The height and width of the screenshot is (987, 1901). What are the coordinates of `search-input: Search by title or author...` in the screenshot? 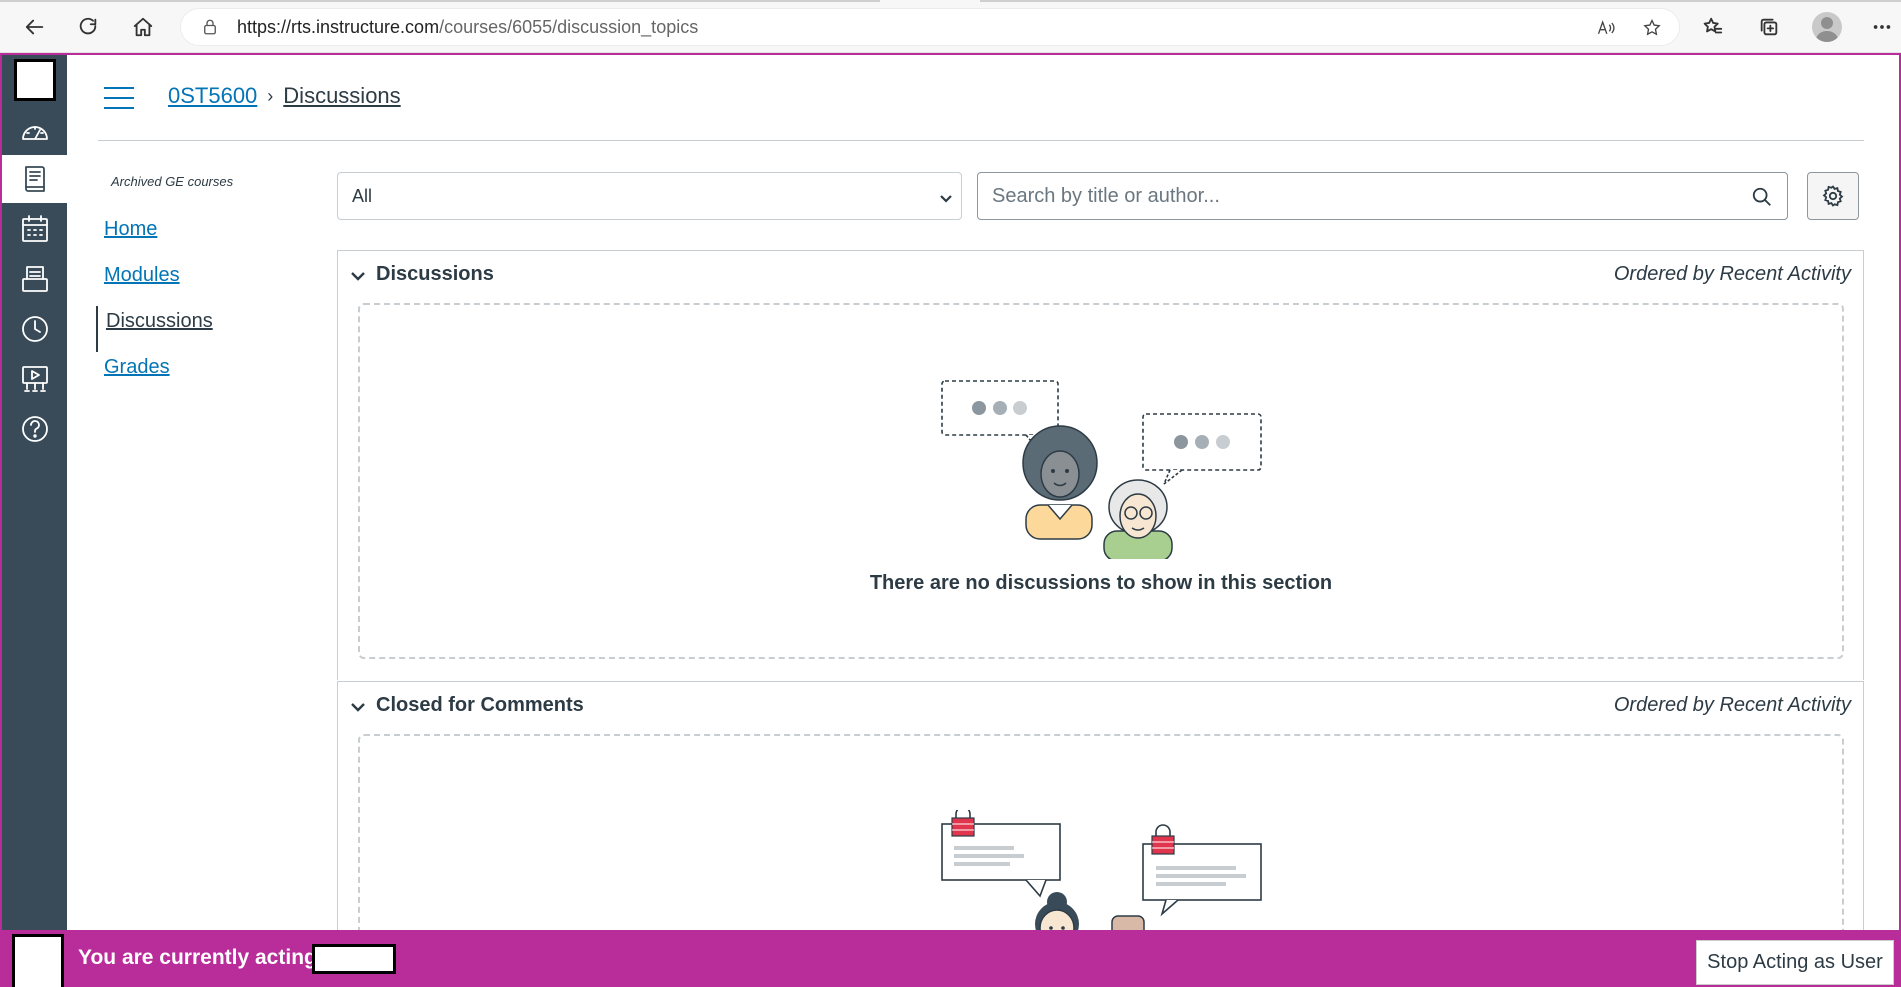 It's located at (1382, 196).